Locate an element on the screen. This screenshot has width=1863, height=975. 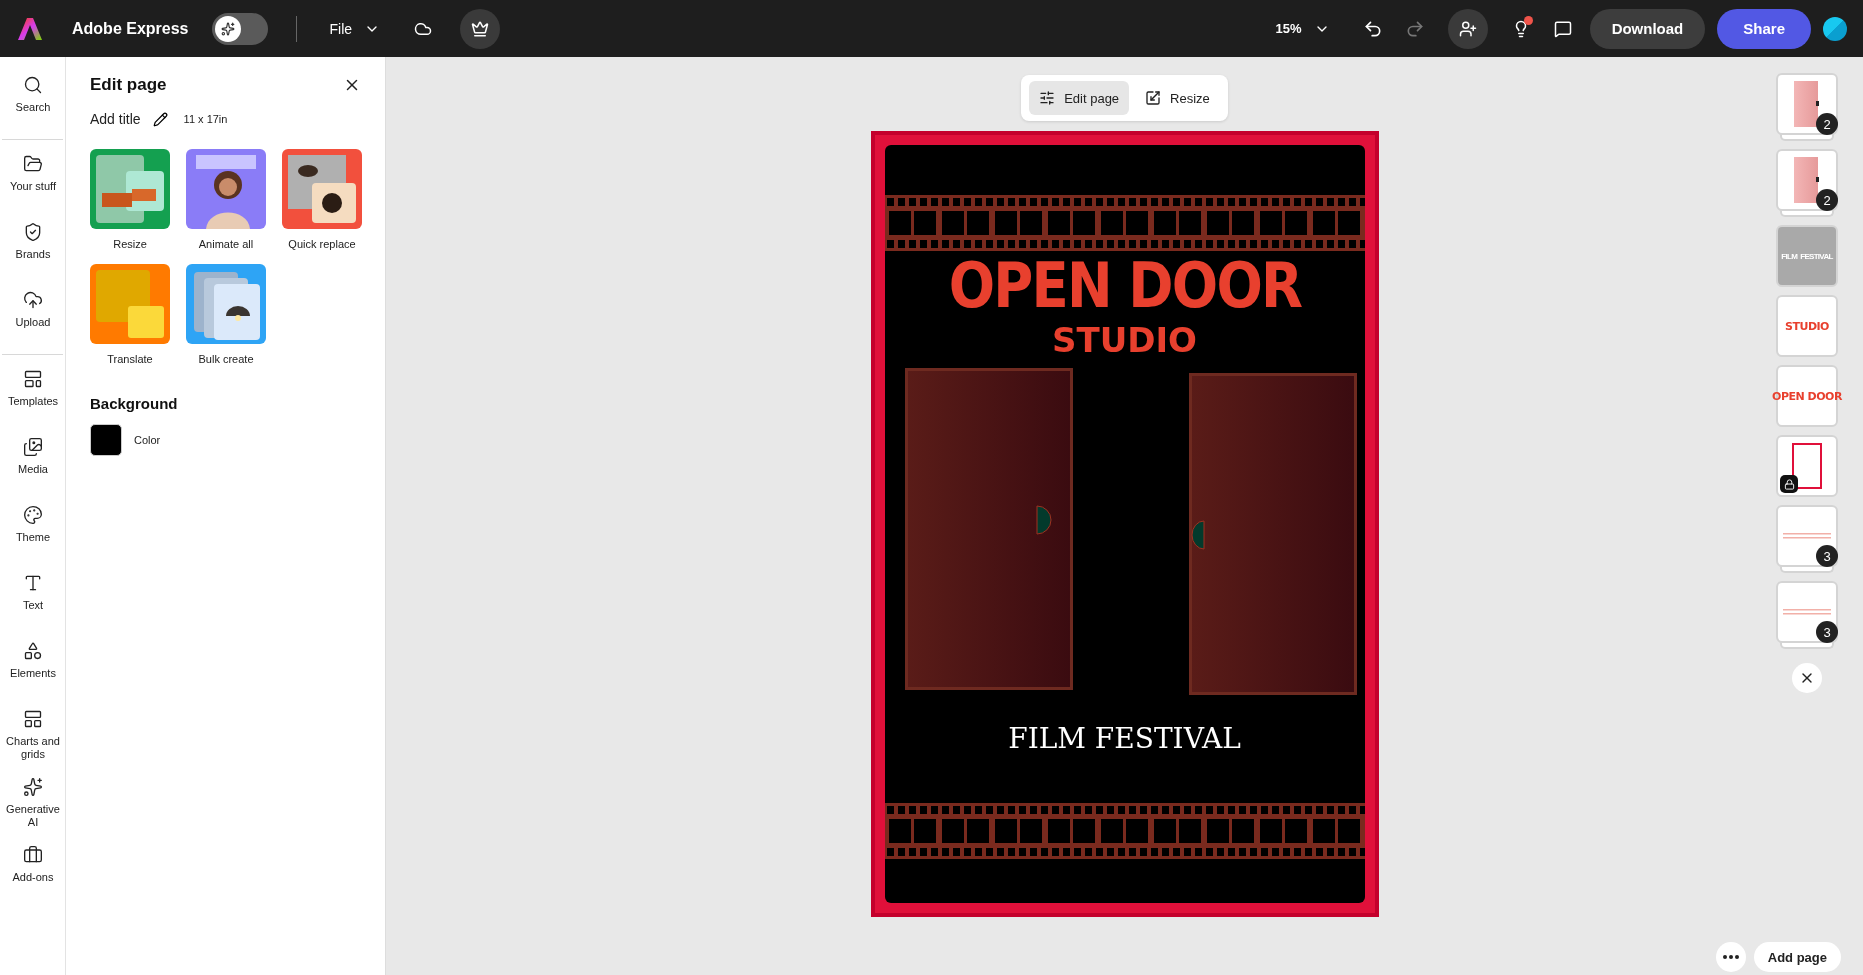
rail-item: Upload is located at coordinates (33, 316).